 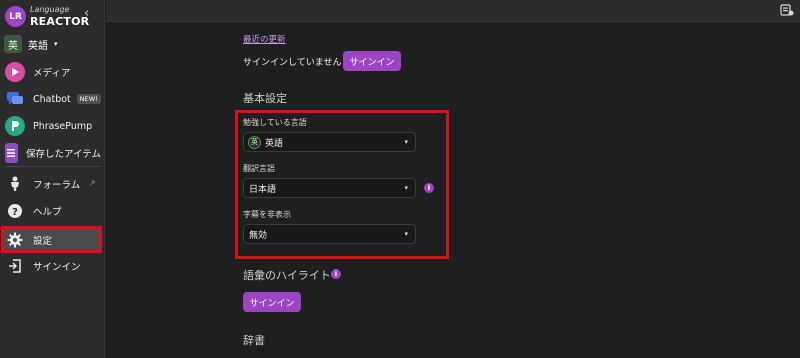 What do you see at coordinates (38, 46) in the screenshot?
I see `language-label: 英語` at bounding box center [38, 46].